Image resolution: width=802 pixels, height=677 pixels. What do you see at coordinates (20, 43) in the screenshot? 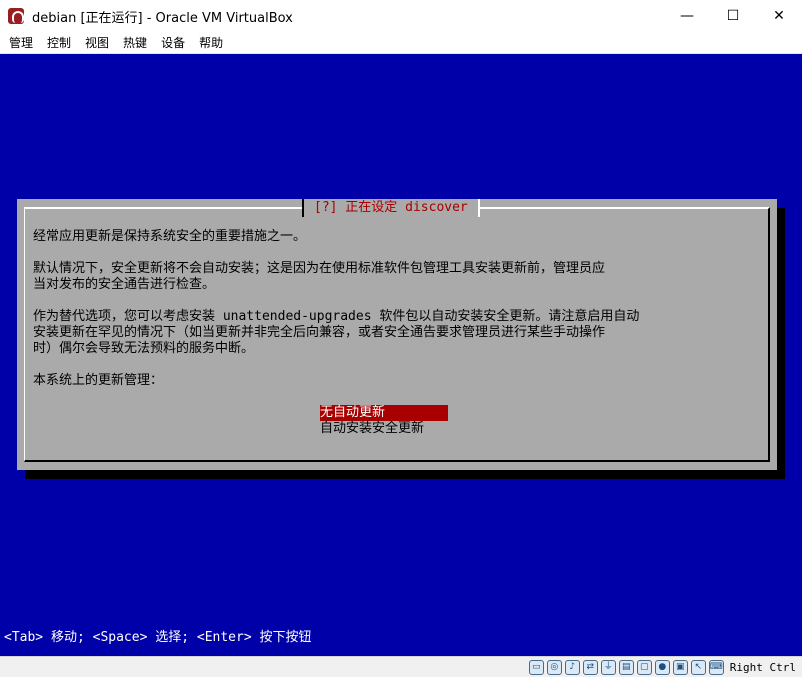
I see `menu-manage: 管理` at bounding box center [20, 43].